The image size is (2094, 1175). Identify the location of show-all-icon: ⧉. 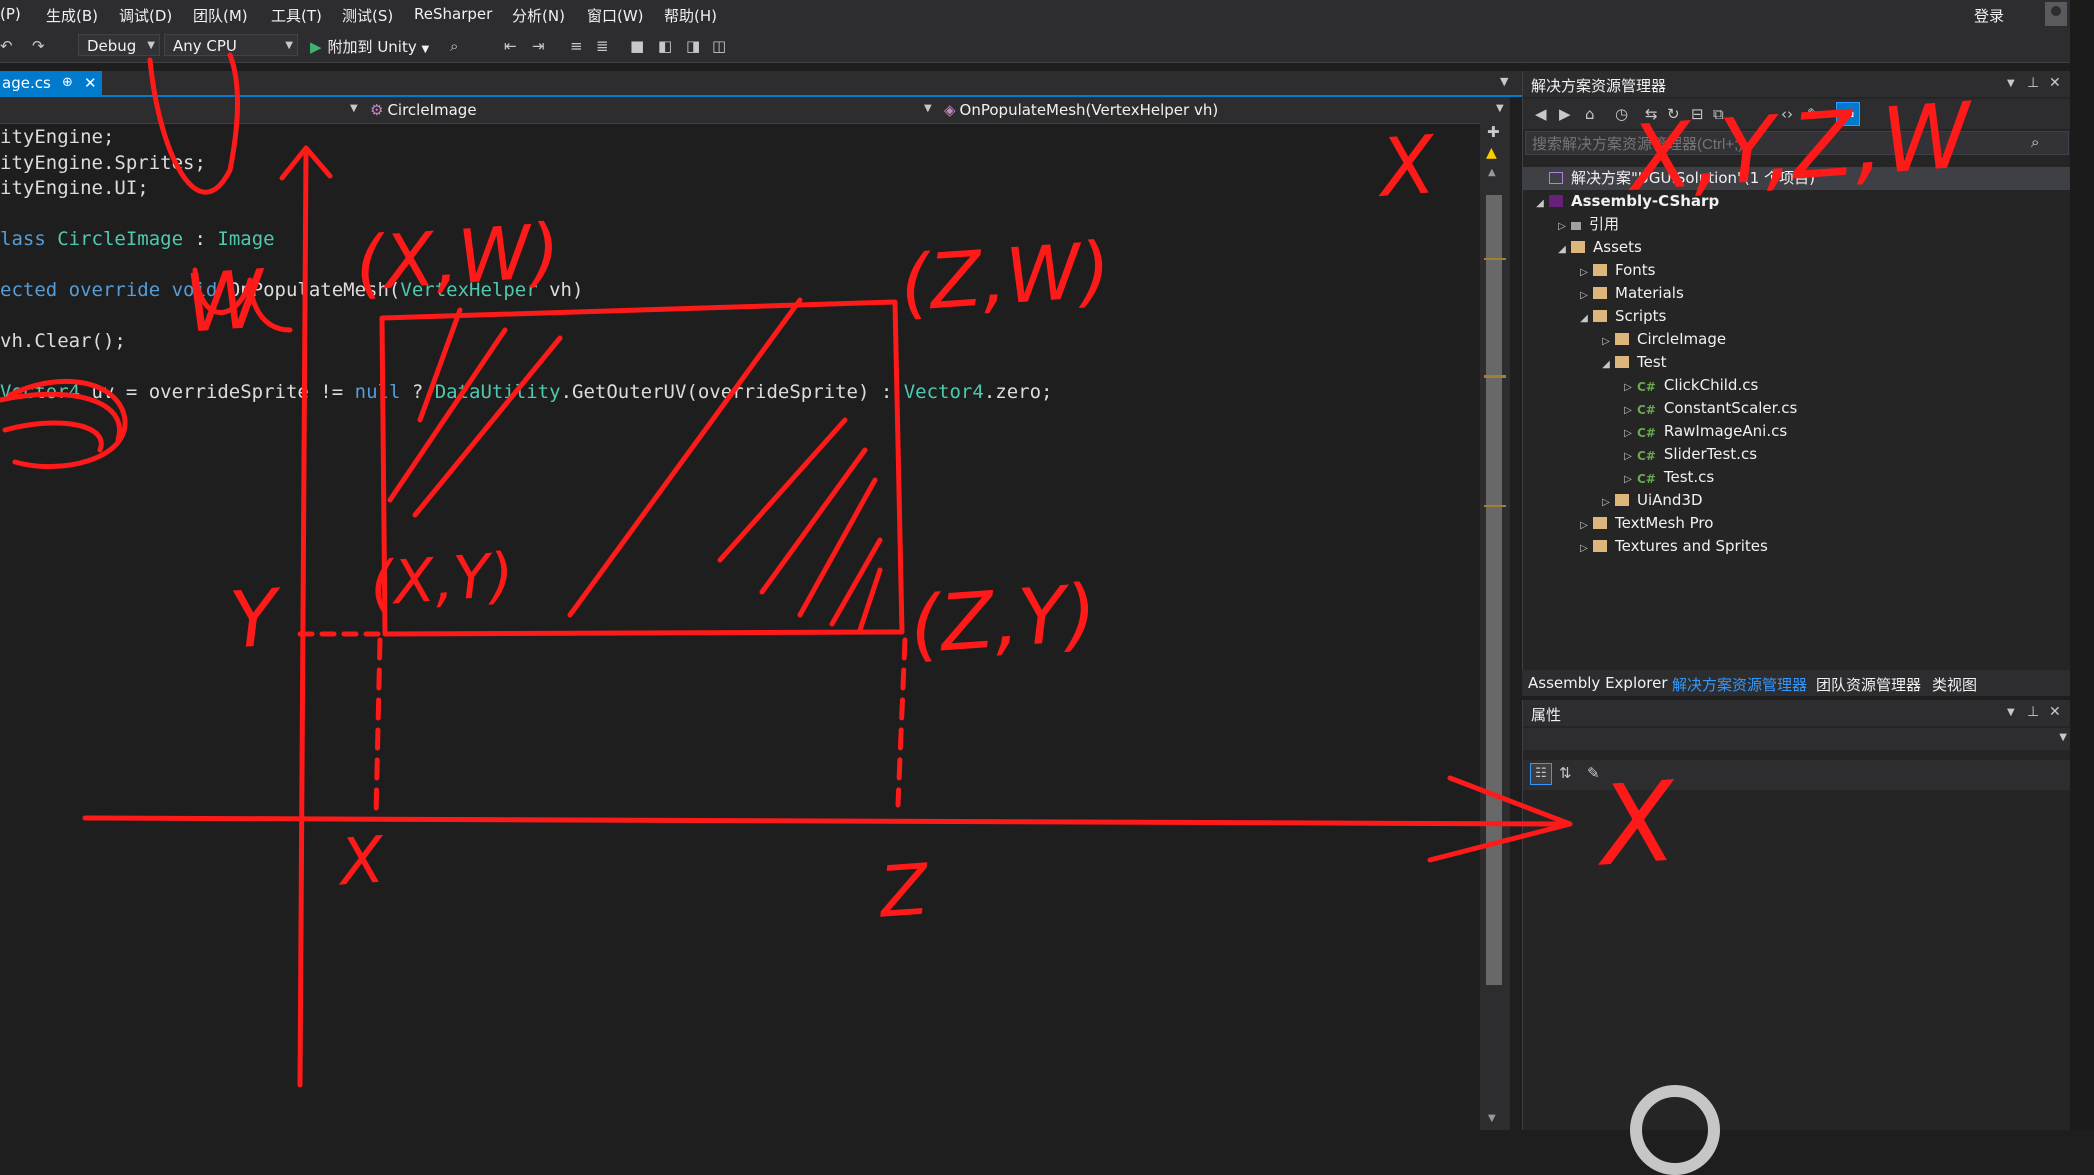
(1718, 114).